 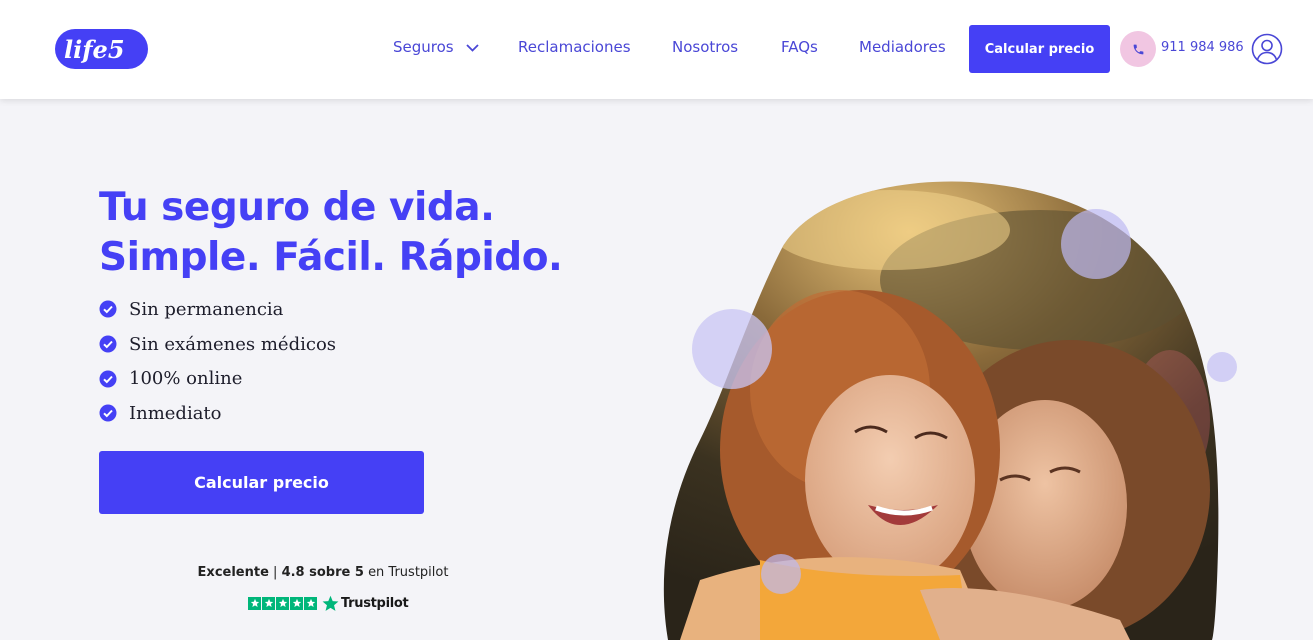 I want to click on trustpilot-star-icon, so click(x=330, y=603).